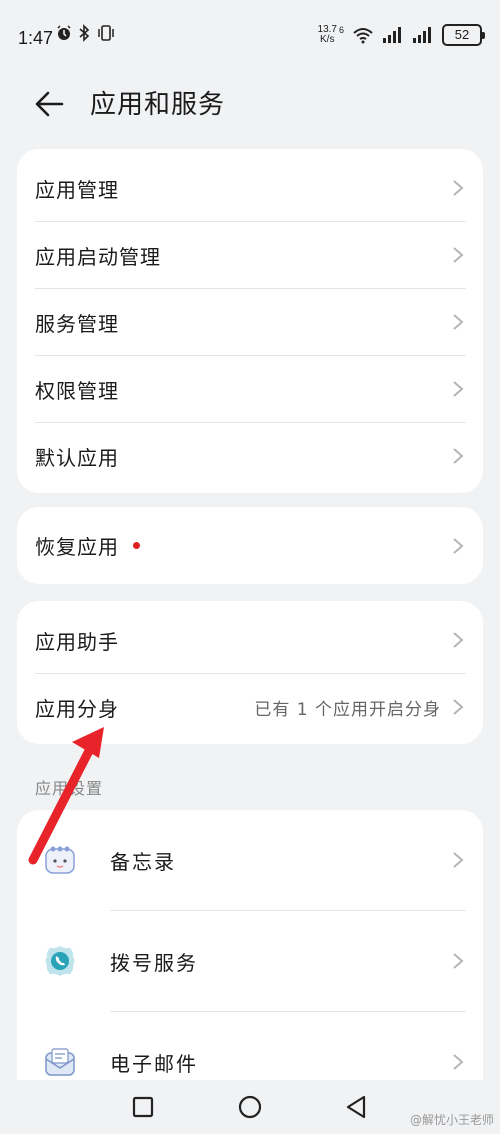 The width and height of the screenshot is (500, 1134). Describe the element at coordinates (50, 104) in the screenshot. I see `back-arrow-icon` at that location.